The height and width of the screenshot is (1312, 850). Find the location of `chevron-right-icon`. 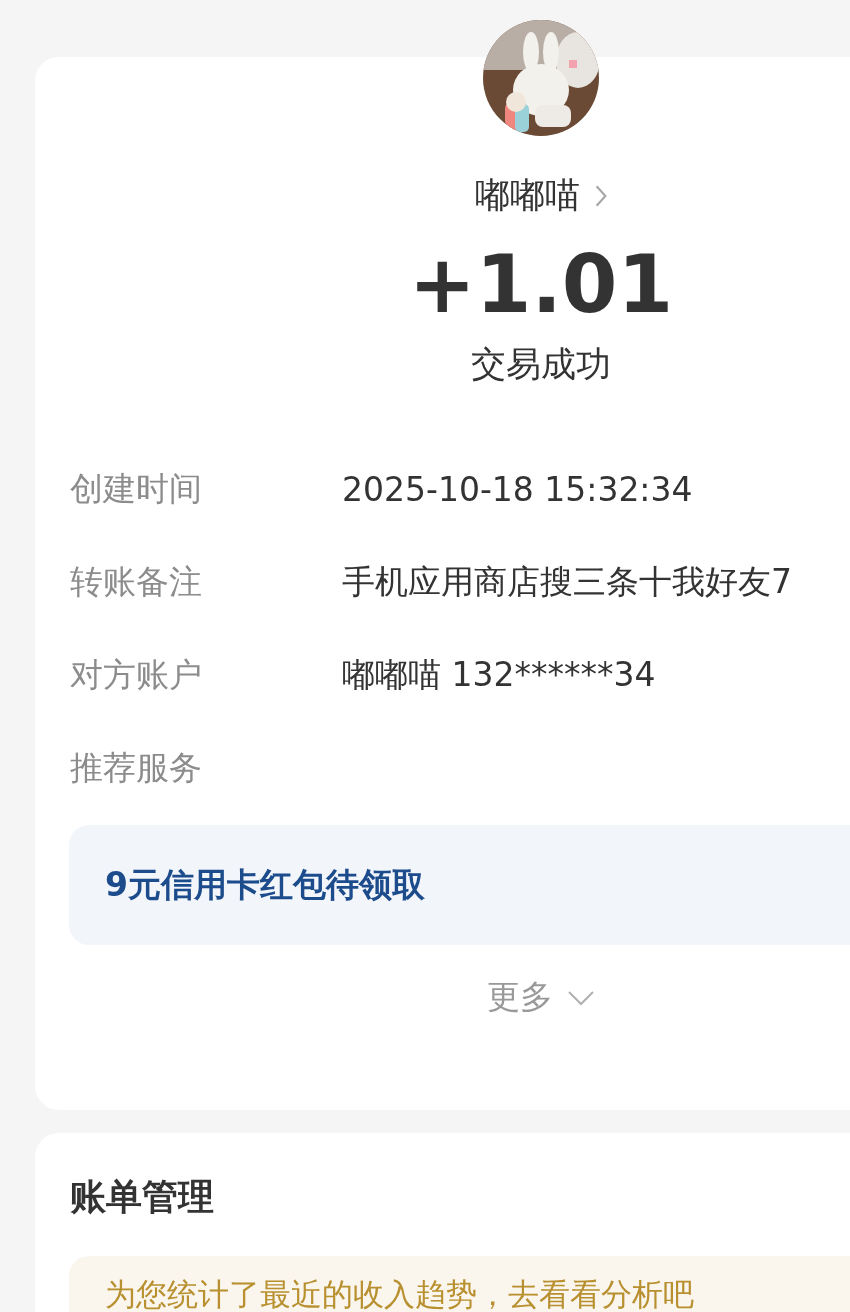

chevron-right-icon is located at coordinates (600, 195).